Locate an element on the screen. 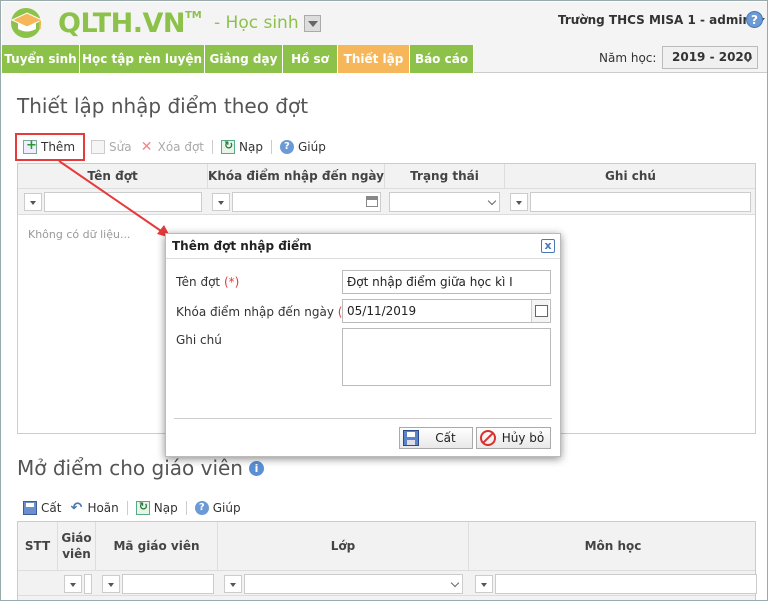 The height and width of the screenshot is (601, 768). user-menu: Trường THCS MISA 1 - admin is located at coordinates (662, 20).